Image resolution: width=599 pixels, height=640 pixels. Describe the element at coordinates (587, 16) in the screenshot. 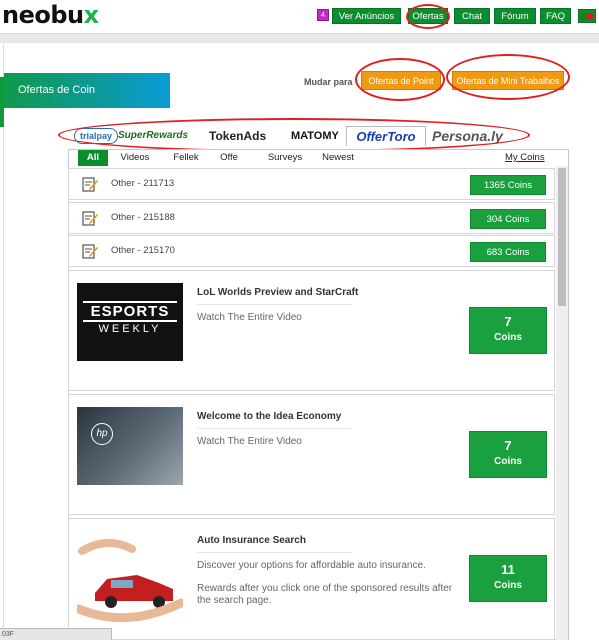

I see `language-flag-icon` at that location.